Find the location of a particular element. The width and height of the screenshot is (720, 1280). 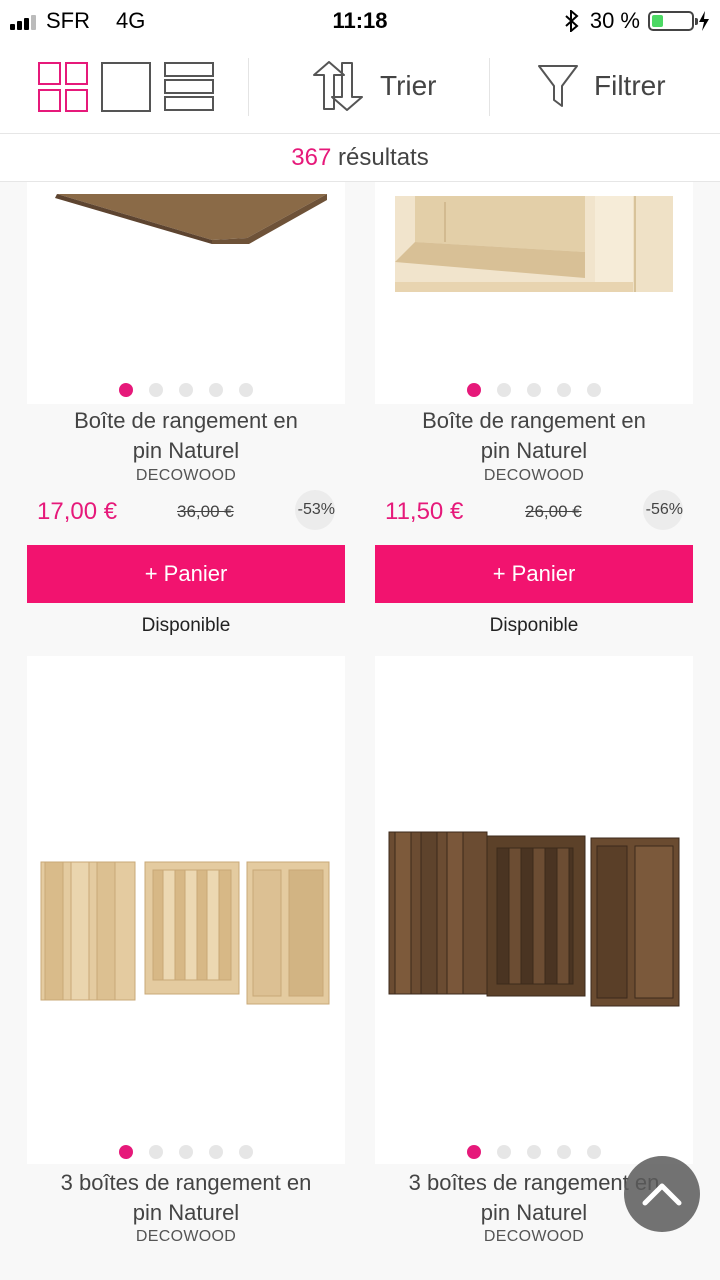

discount-badge: -53% is located at coordinates (315, 510).